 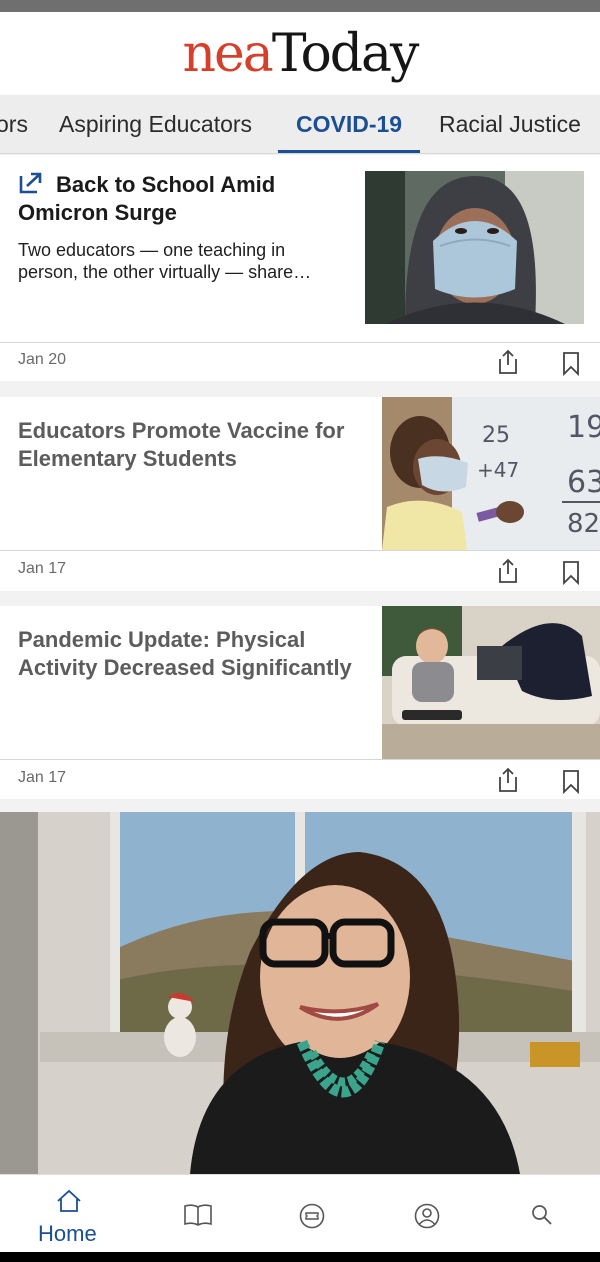 What do you see at coordinates (345, 54) in the screenshot?
I see `logo-today: Today` at bounding box center [345, 54].